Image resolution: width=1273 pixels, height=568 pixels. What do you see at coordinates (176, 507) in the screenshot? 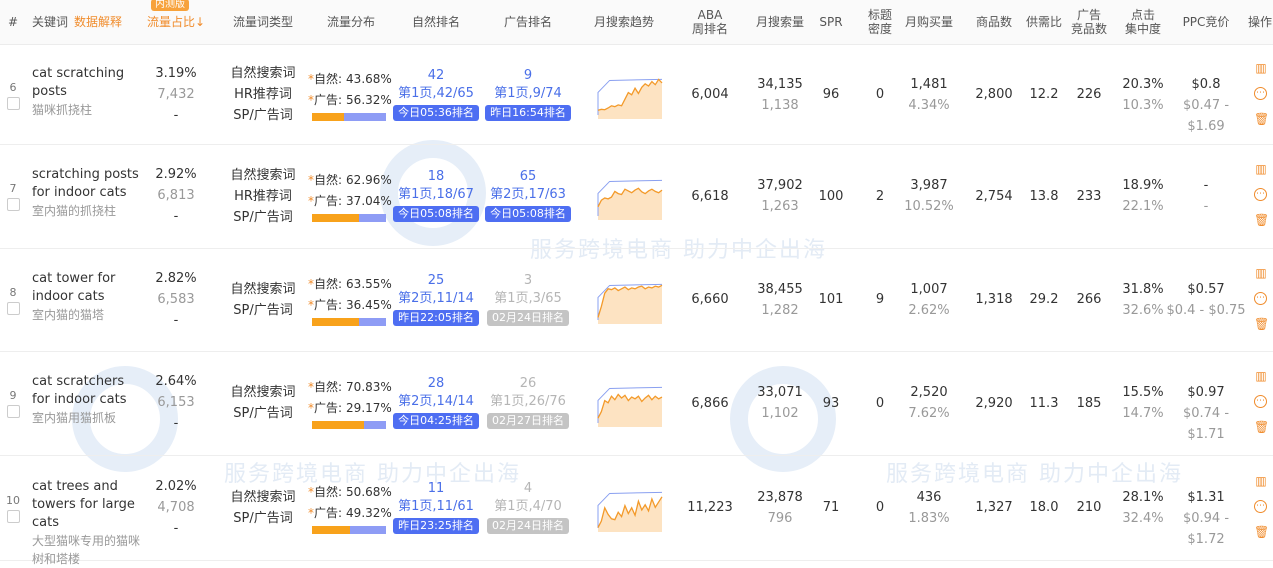
I see `traffic-share-cell: 2.02% 4,708 -` at bounding box center [176, 507].